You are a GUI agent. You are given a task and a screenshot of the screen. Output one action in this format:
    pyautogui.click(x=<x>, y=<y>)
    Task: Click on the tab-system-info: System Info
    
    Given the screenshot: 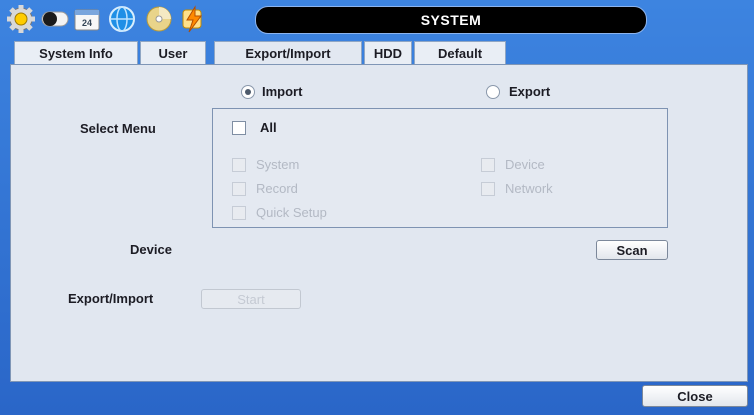 What is the action you would take?
    pyautogui.click(x=76, y=53)
    